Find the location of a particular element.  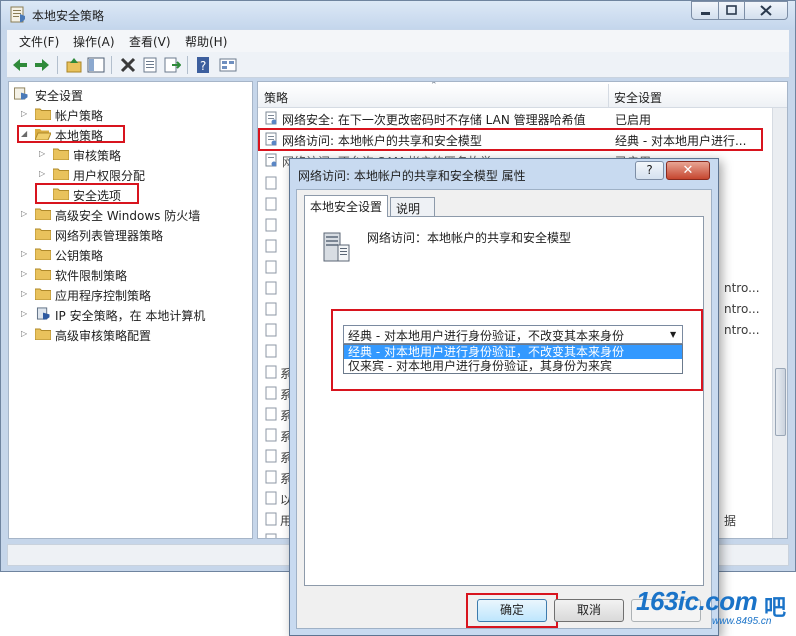

dialog-close-button: ✕ is located at coordinates (688, 170).